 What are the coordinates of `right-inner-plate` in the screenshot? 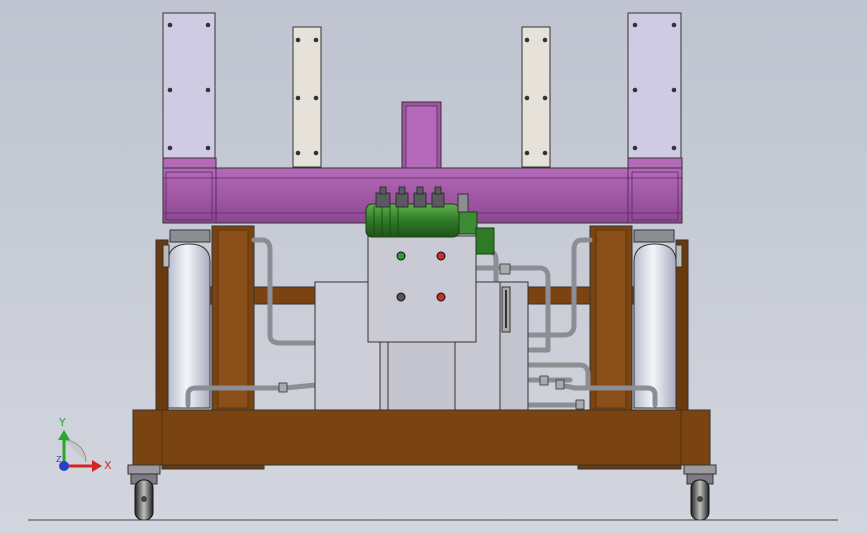 It's located at (536, 97).